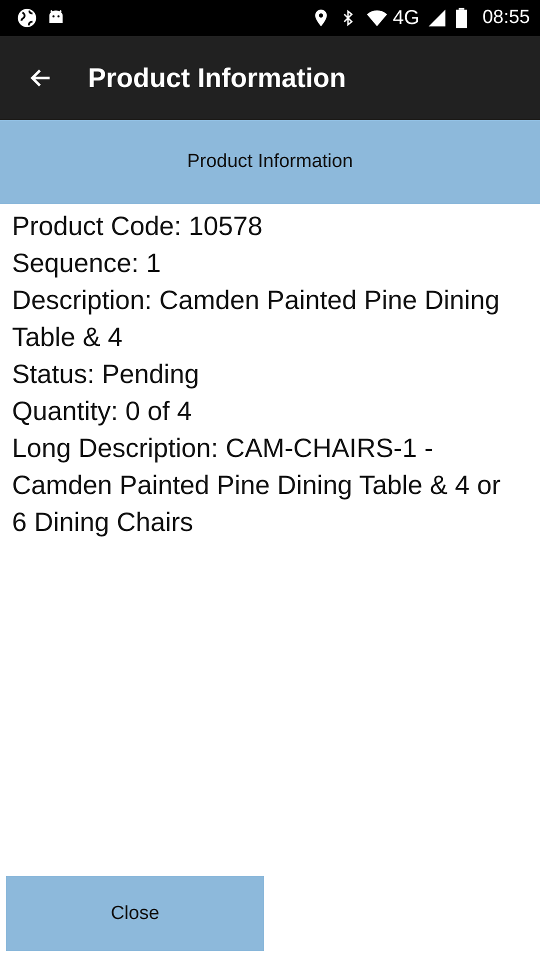 This screenshot has height=960, width=540. What do you see at coordinates (257, 485) in the screenshot?
I see `detail-text: Long Description: CAM-CHAIRS-1 - Camden Painted Pine Dining Table & 4 or 6 Dining Chairs` at bounding box center [257, 485].